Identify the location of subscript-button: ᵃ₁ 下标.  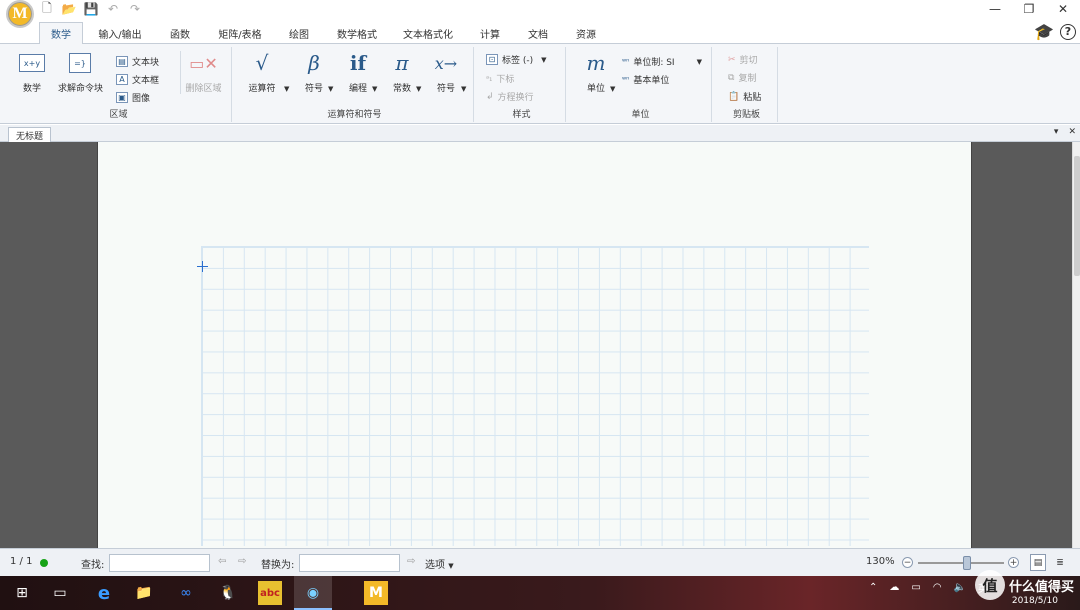
(500, 78).